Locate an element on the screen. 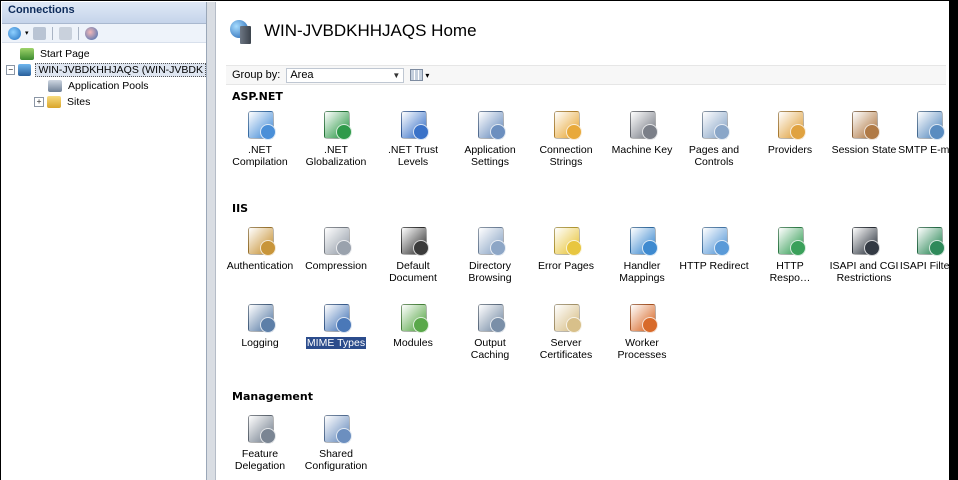 The height and width of the screenshot is (480, 958). feature-mime-types: MIME Types is located at coordinates (336, 325).